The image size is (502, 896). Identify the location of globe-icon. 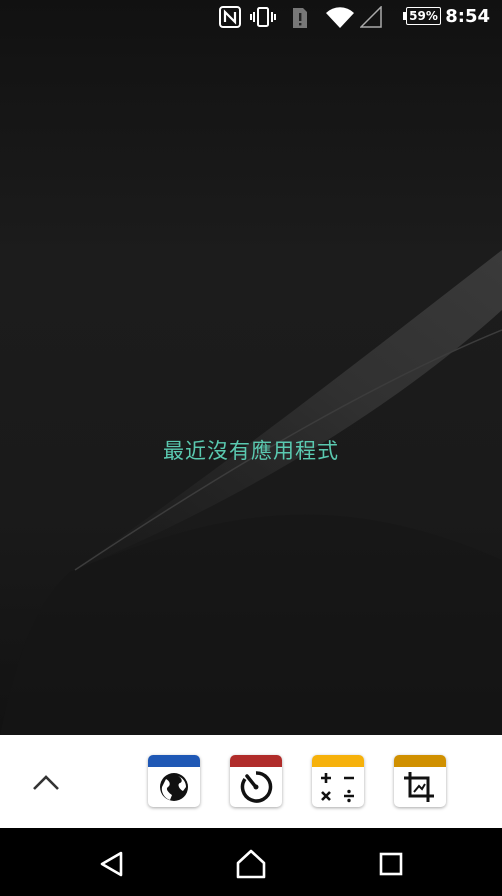
(174, 787).